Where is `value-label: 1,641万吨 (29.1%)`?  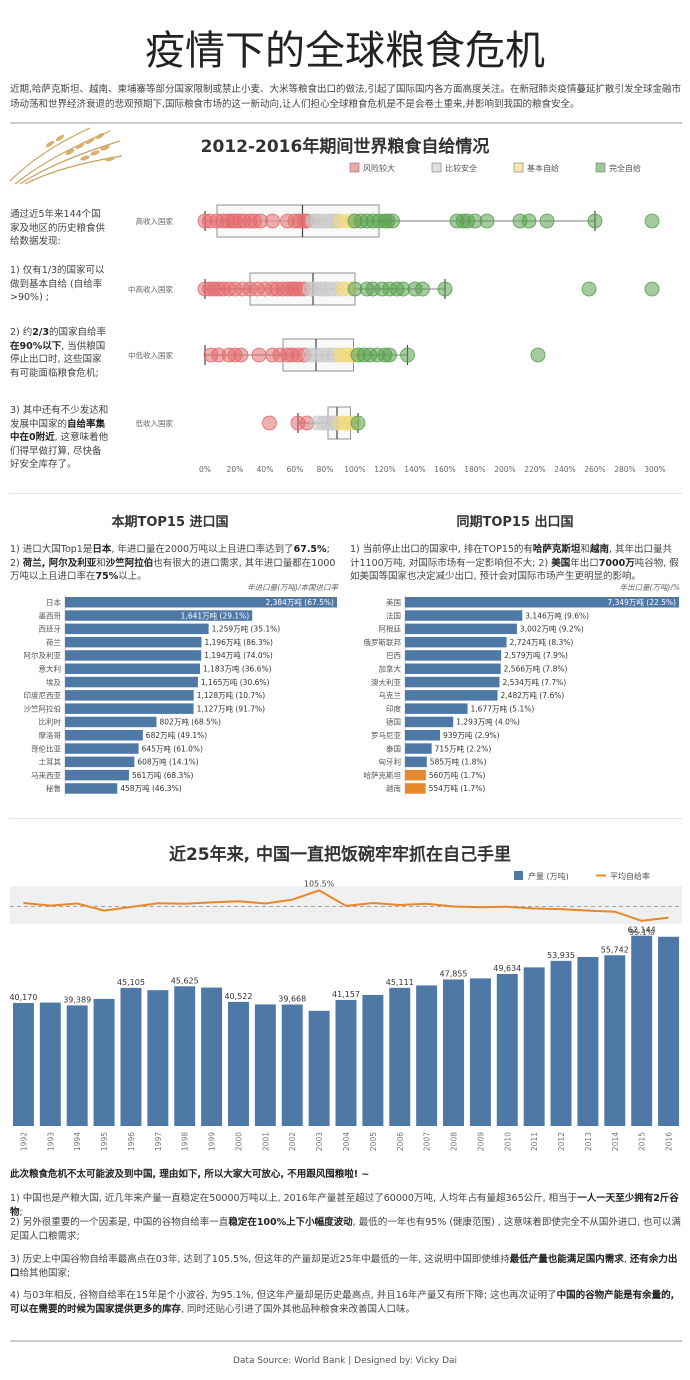 value-label: 1,641万吨 (29.1%) is located at coordinates (215, 615).